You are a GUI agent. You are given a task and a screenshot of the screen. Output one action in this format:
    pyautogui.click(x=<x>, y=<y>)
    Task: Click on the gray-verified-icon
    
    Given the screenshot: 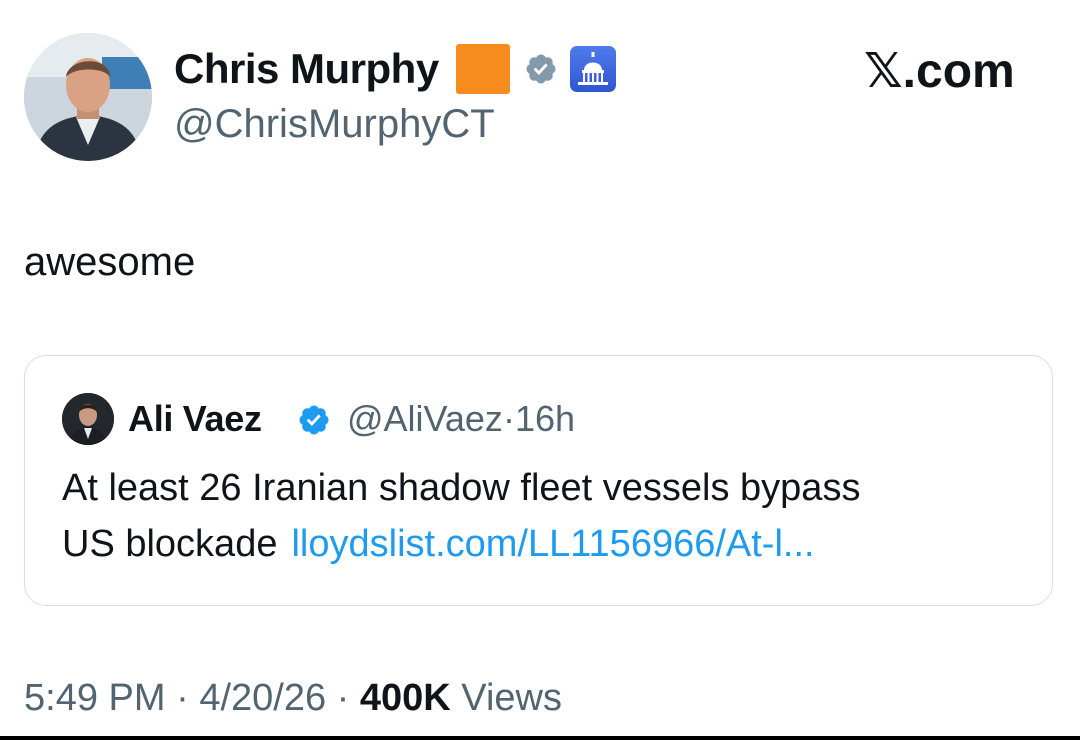 What is the action you would take?
    pyautogui.click(x=541, y=69)
    